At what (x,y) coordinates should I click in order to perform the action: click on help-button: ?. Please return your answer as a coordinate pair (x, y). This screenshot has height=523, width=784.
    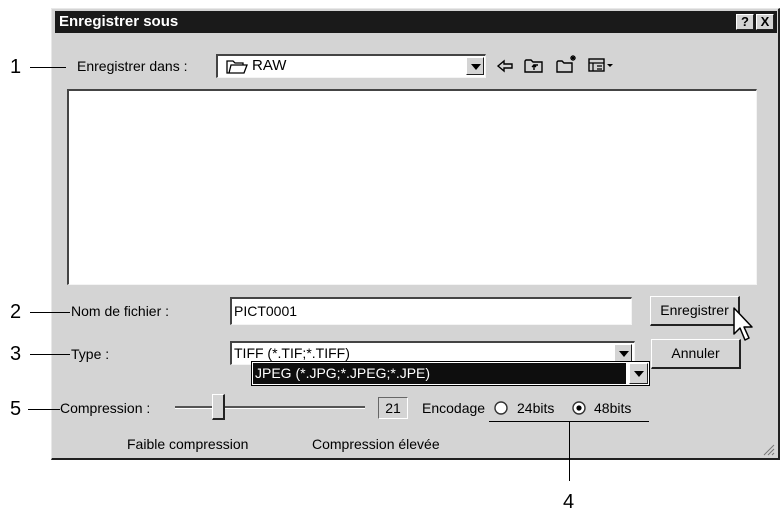
    Looking at the image, I should click on (745, 22).